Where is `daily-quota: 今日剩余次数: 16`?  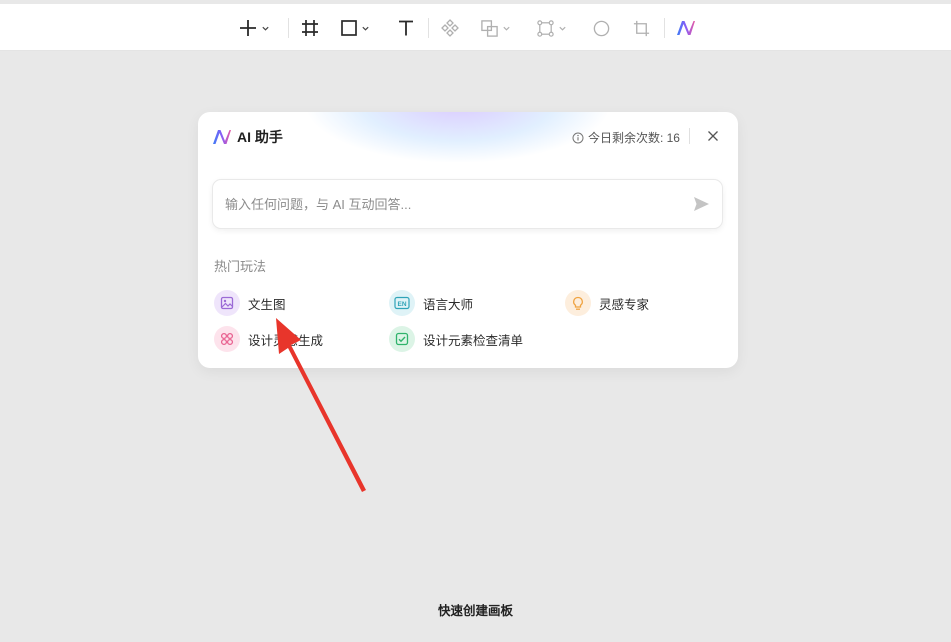 daily-quota: 今日剩余次数: 16 is located at coordinates (626, 137).